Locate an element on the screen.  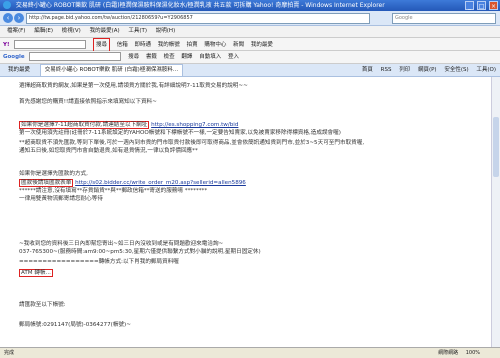
status-text: 完成 is located at coordinates (9, 353).